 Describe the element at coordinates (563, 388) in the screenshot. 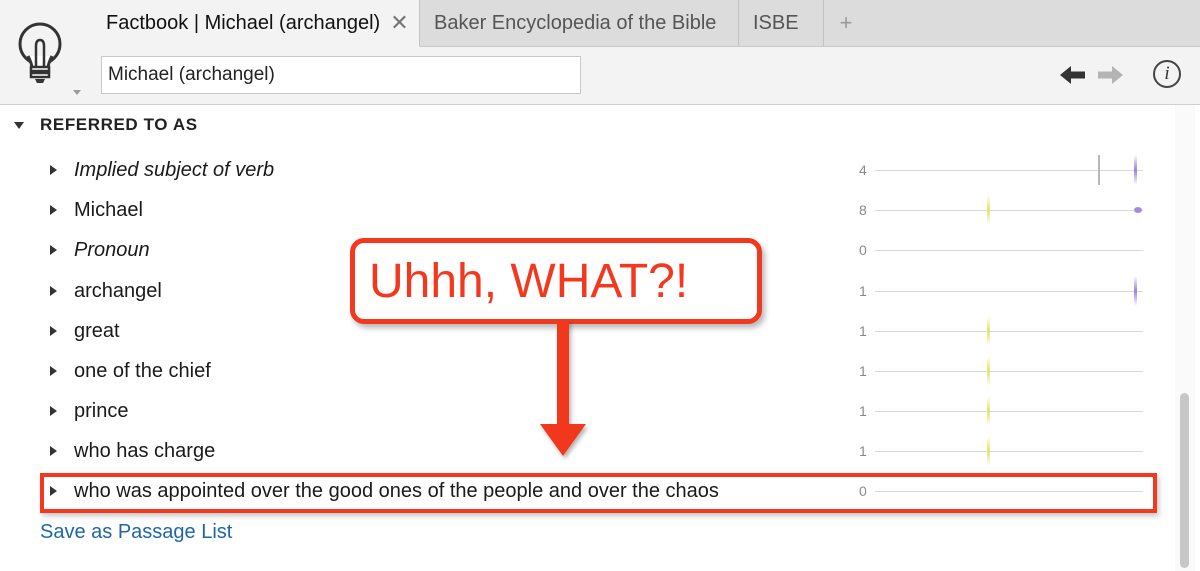

I see `annotation-arrow-icon` at that location.